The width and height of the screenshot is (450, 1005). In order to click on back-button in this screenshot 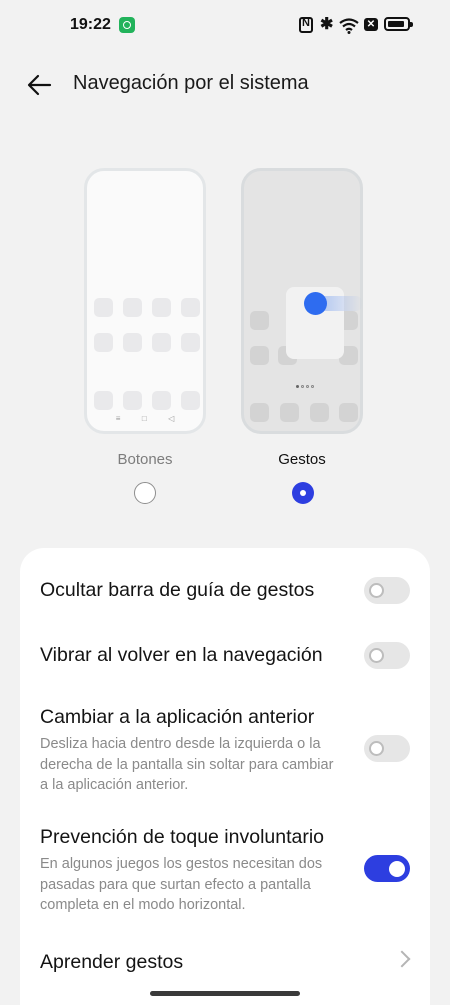, I will do `click(40, 85)`.